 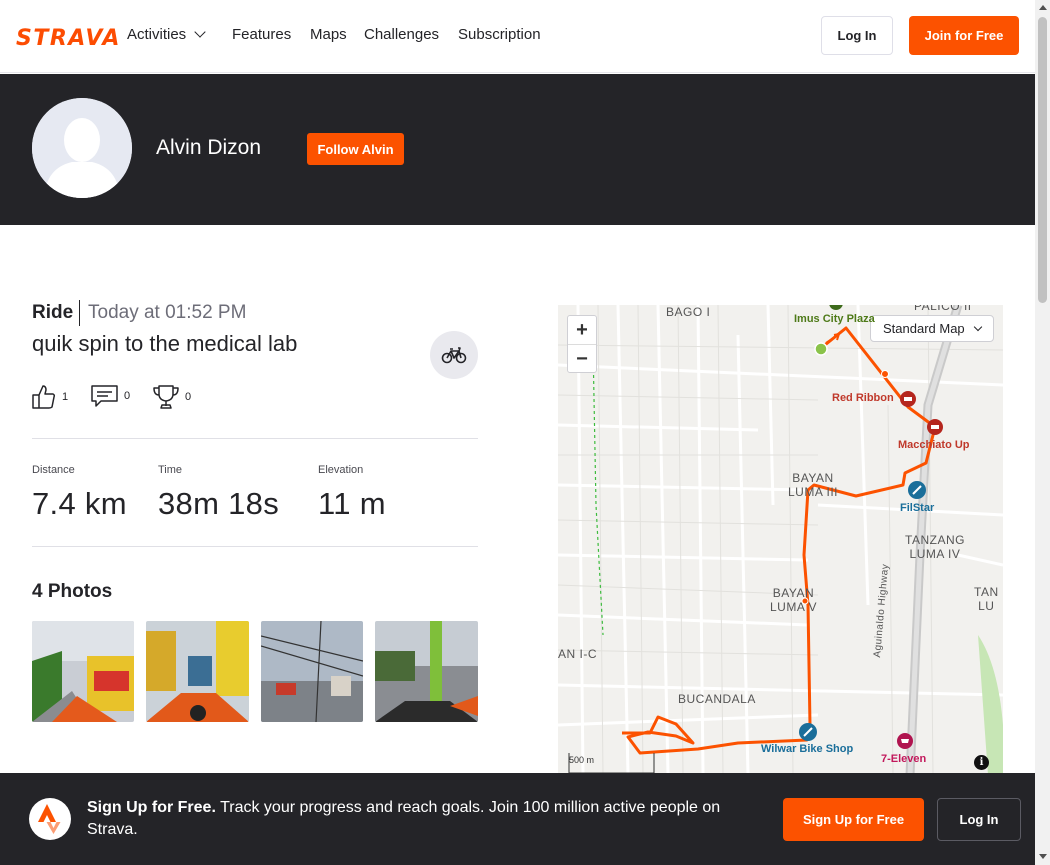 I want to click on info-icon: i, so click(x=981, y=762).